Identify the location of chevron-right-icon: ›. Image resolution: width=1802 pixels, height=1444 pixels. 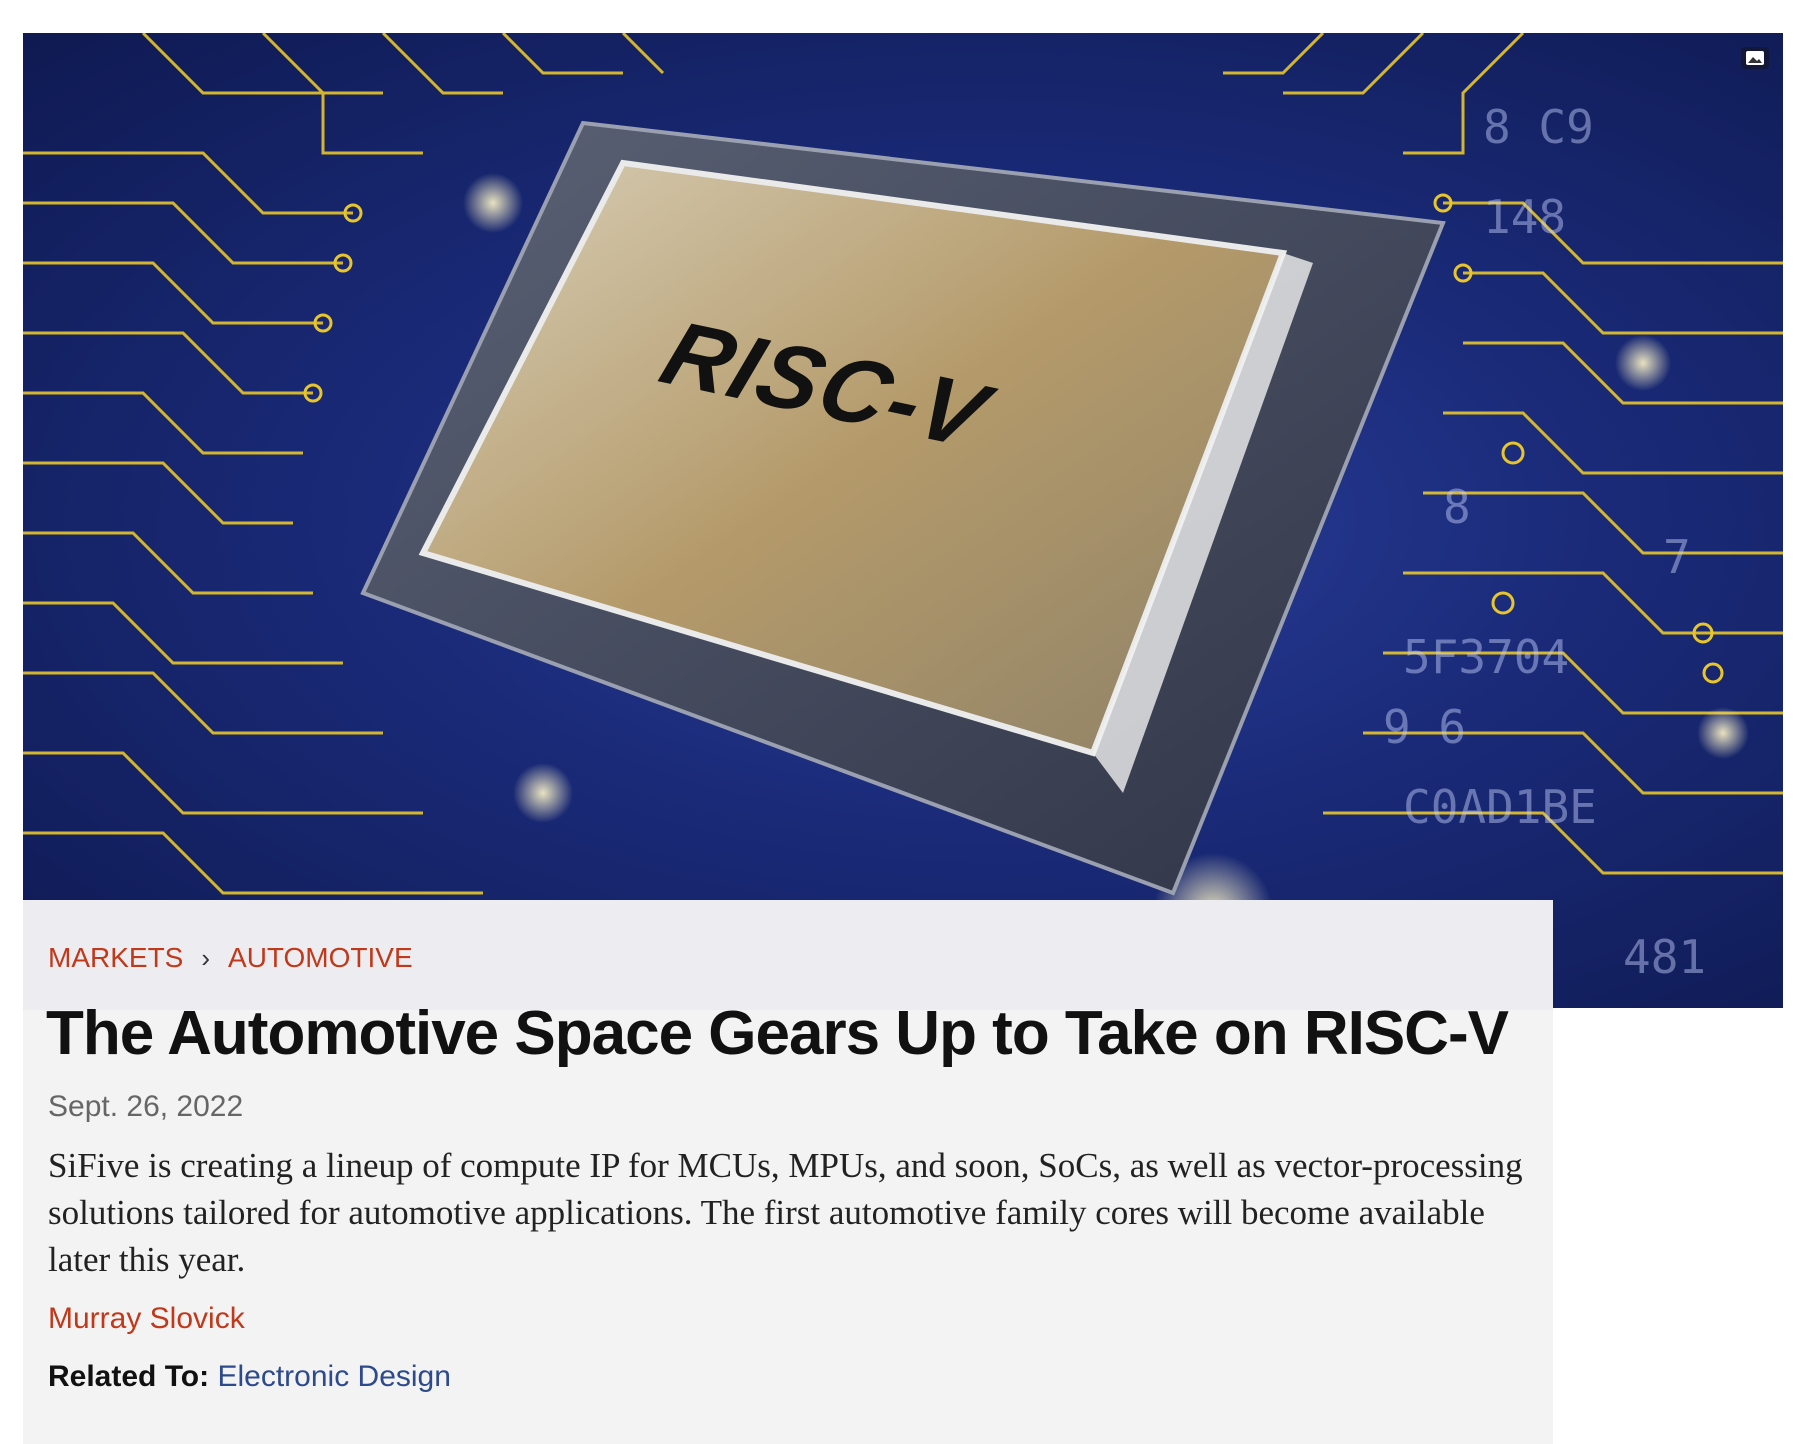
(206, 957).